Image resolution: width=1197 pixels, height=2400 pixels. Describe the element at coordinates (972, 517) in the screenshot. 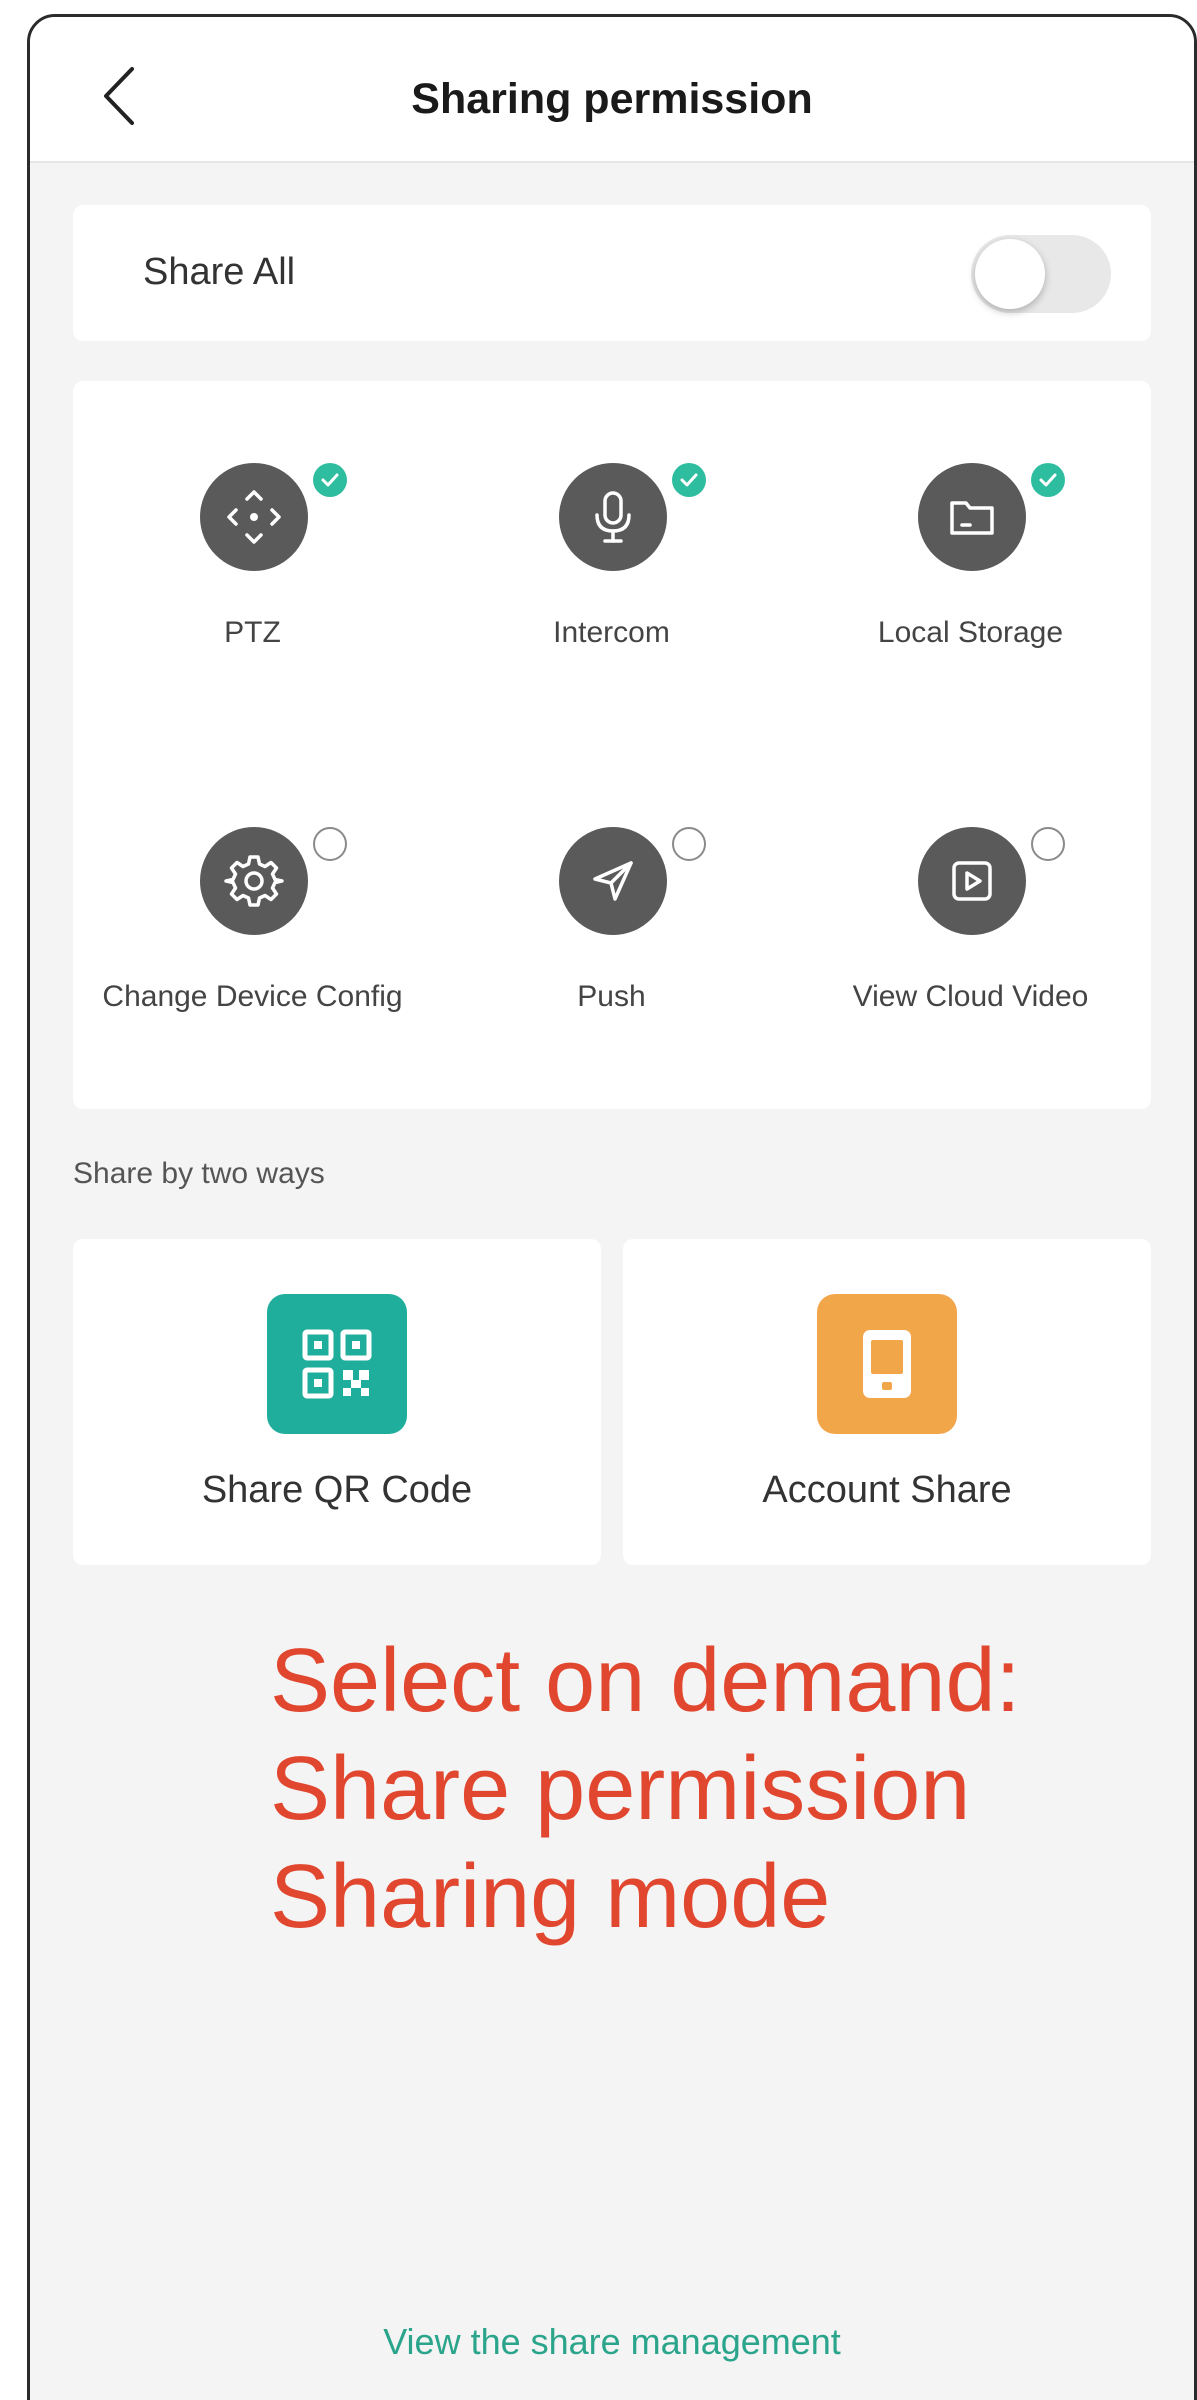

I see `folder-icon` at that location.